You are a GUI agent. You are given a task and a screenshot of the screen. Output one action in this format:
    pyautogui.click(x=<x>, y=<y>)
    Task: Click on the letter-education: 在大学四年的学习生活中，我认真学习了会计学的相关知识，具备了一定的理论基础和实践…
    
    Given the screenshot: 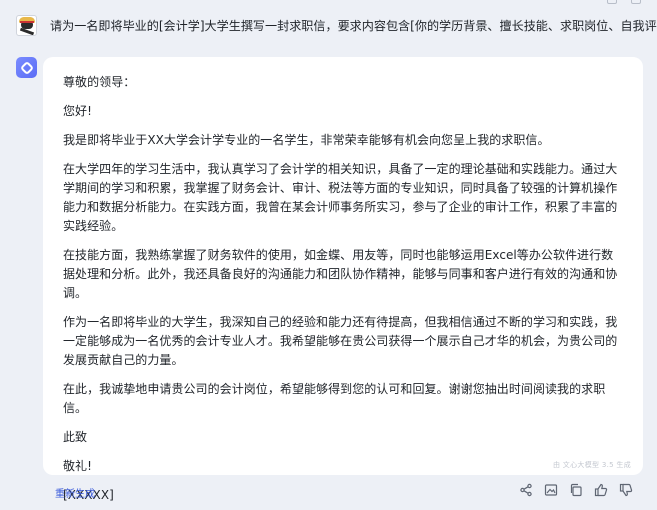 What is the action you would take?
    pyautogui.click(x=340, y=197)
    